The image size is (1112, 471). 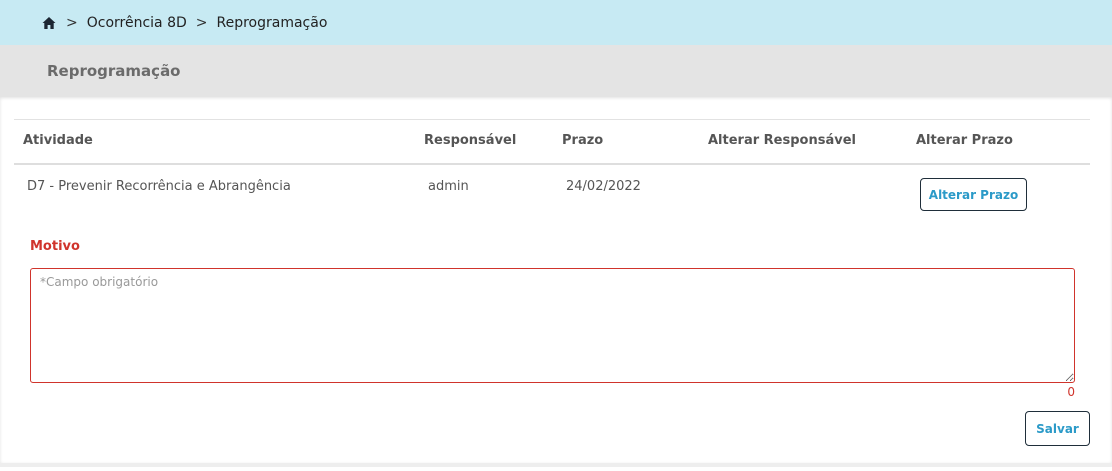 What do you see at coordinates (1057, 428) in the screenshot?
I see `save-button: Salvar` at bounding box center [1057, 428].